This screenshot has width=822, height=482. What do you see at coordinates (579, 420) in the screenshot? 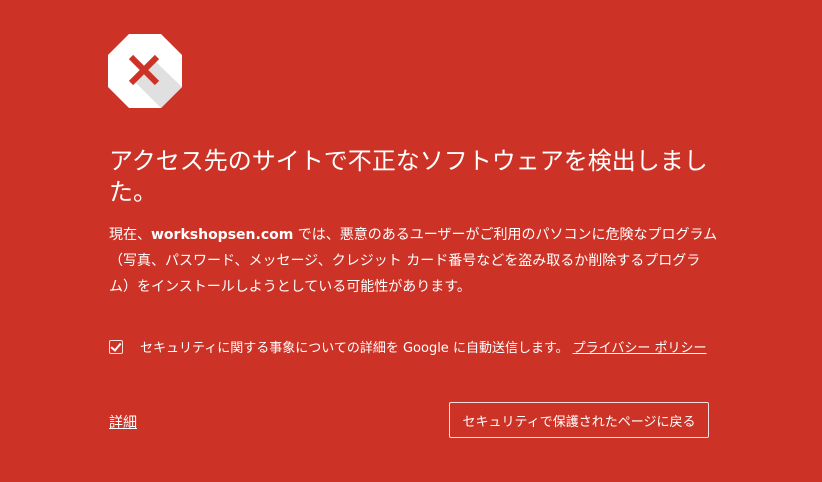
I see `back-to-safety-button: セキュリティで保護されたページに戻る` at bounding box center [579, 420].